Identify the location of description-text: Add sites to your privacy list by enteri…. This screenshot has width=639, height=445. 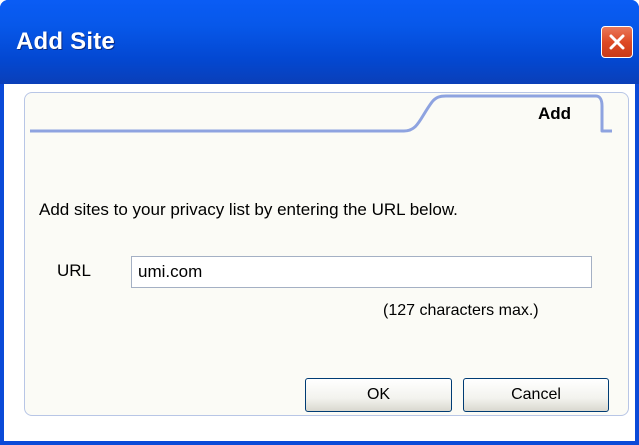
(248, 209).